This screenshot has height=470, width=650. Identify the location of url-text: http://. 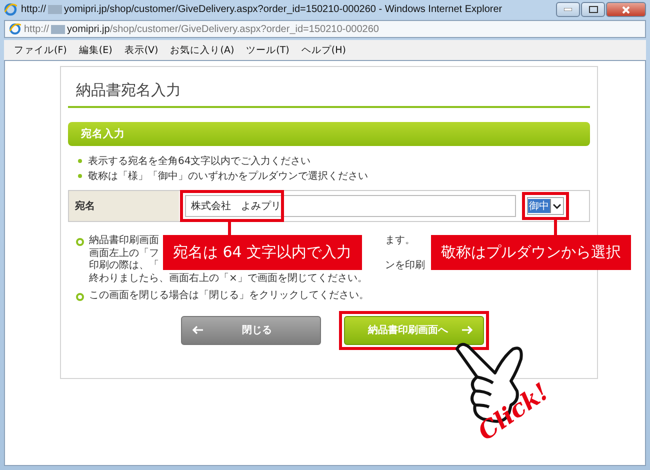
(37, 29).